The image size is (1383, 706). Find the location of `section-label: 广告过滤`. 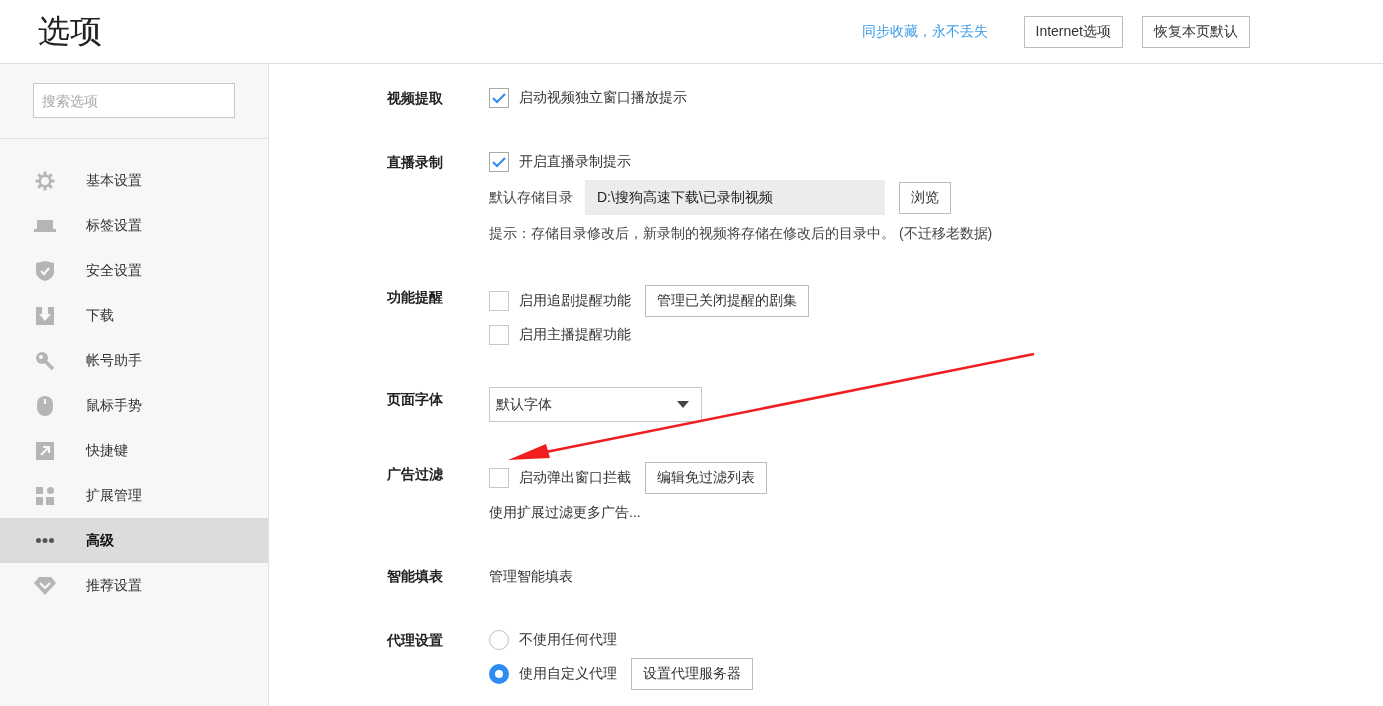

section-label: 广告过滤 is located at coordinates (415, 474).